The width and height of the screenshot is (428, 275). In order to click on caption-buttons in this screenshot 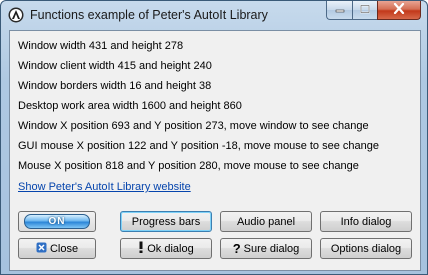, I will do `click(373, 10)`.